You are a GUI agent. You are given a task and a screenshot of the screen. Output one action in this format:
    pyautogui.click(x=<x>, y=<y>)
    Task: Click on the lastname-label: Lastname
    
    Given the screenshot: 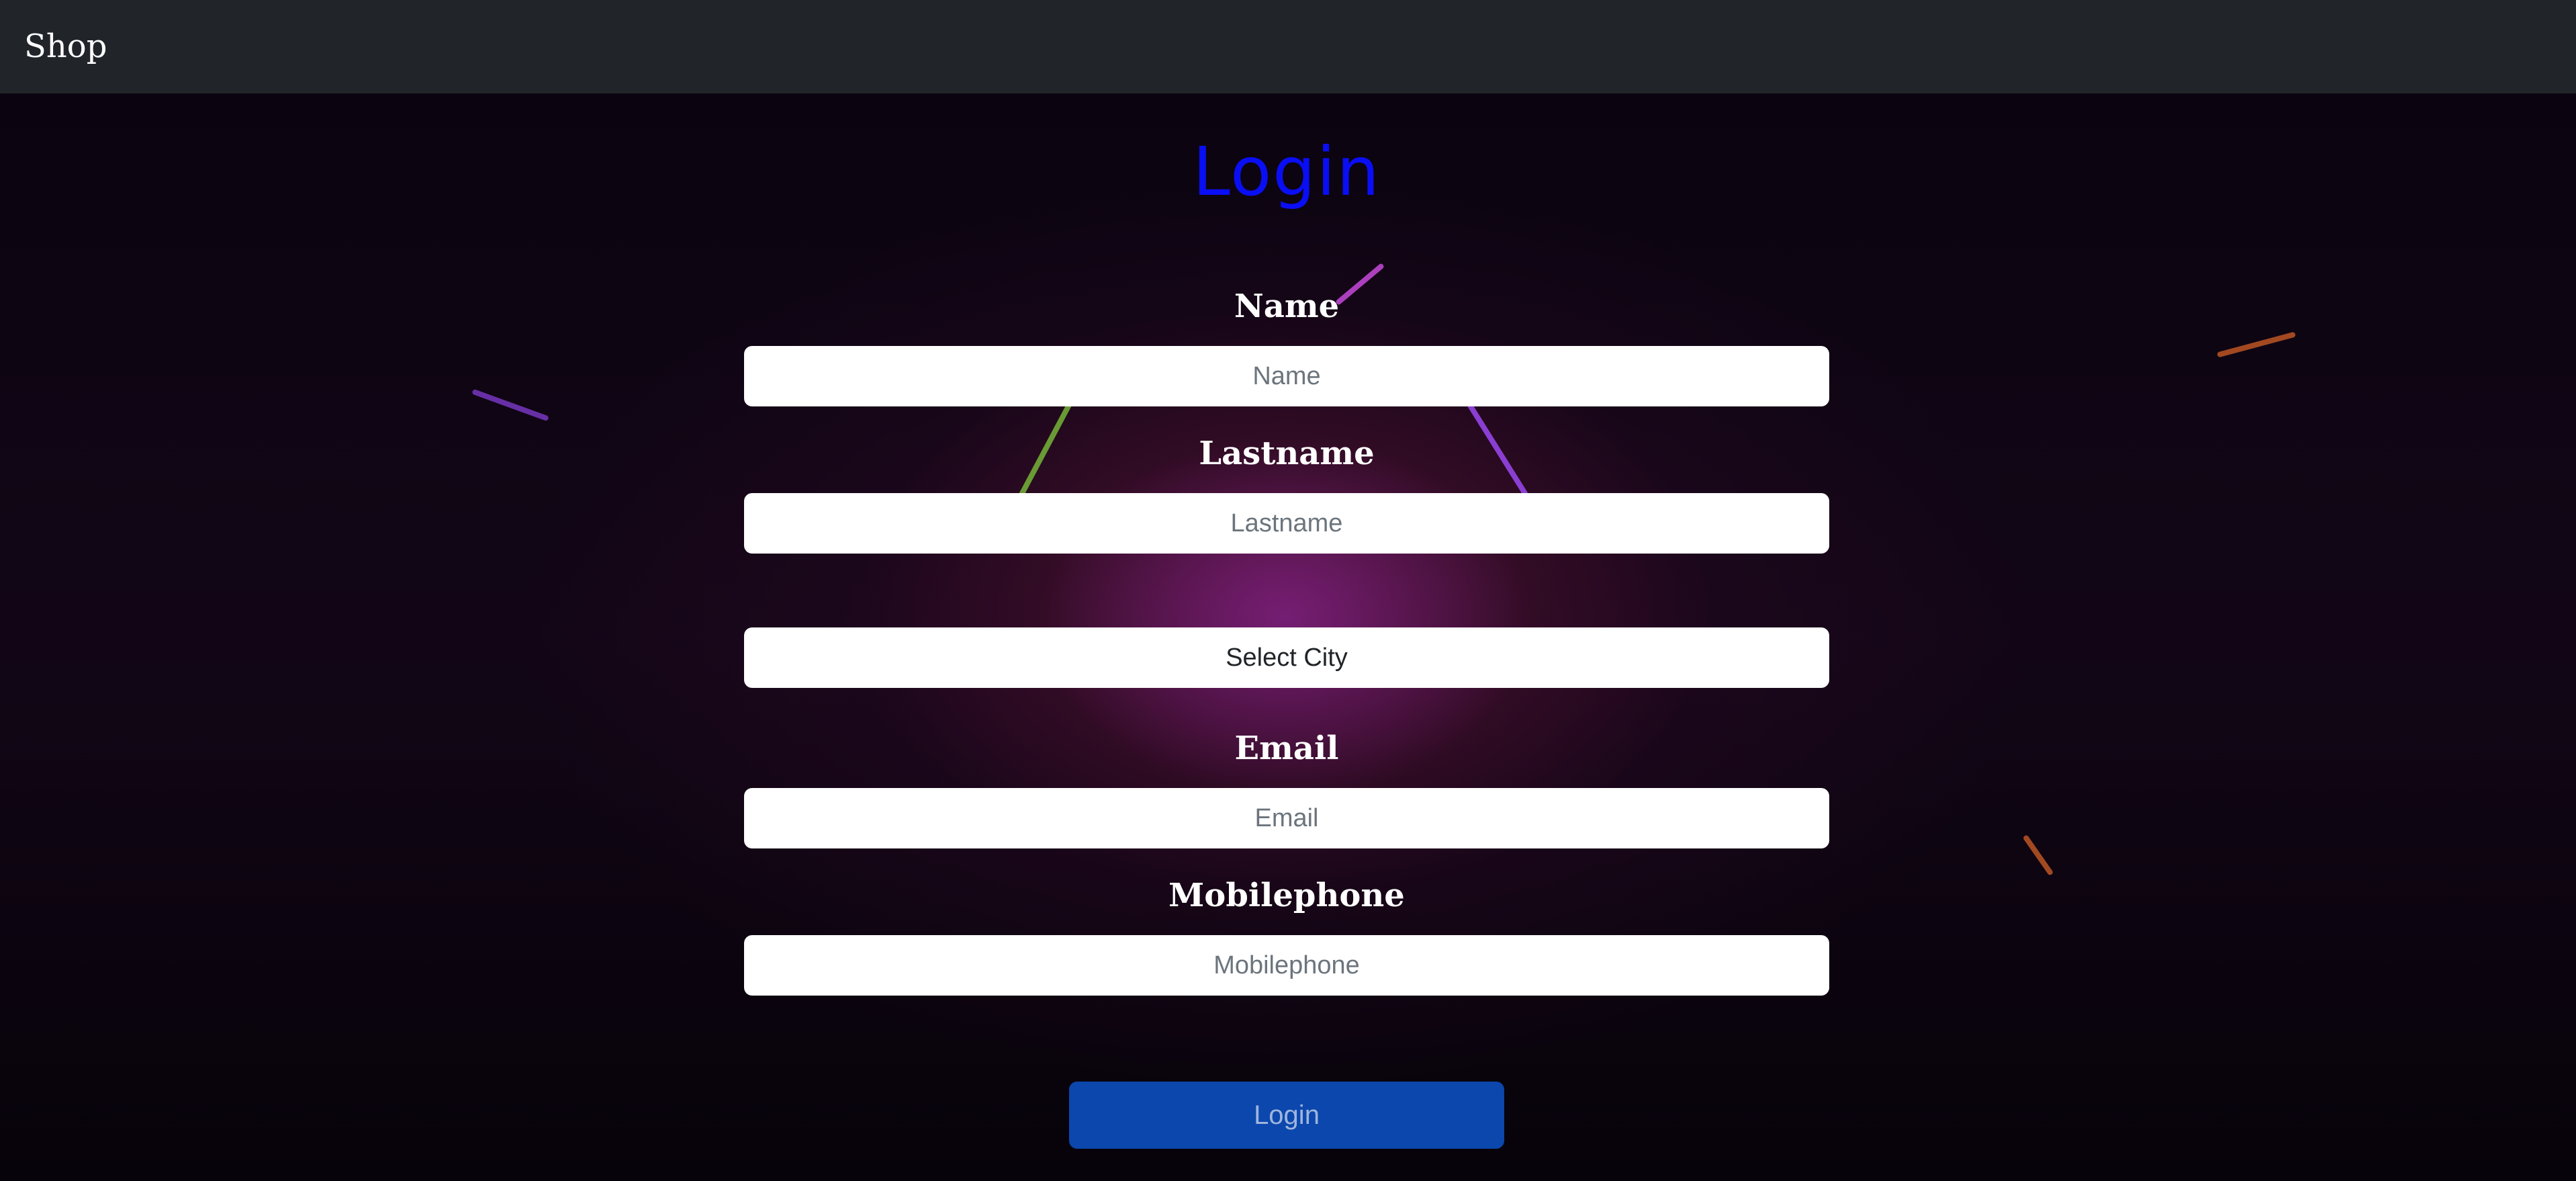 What is the action you would take?
    pyautogui.click(x=1287, y=454)
    